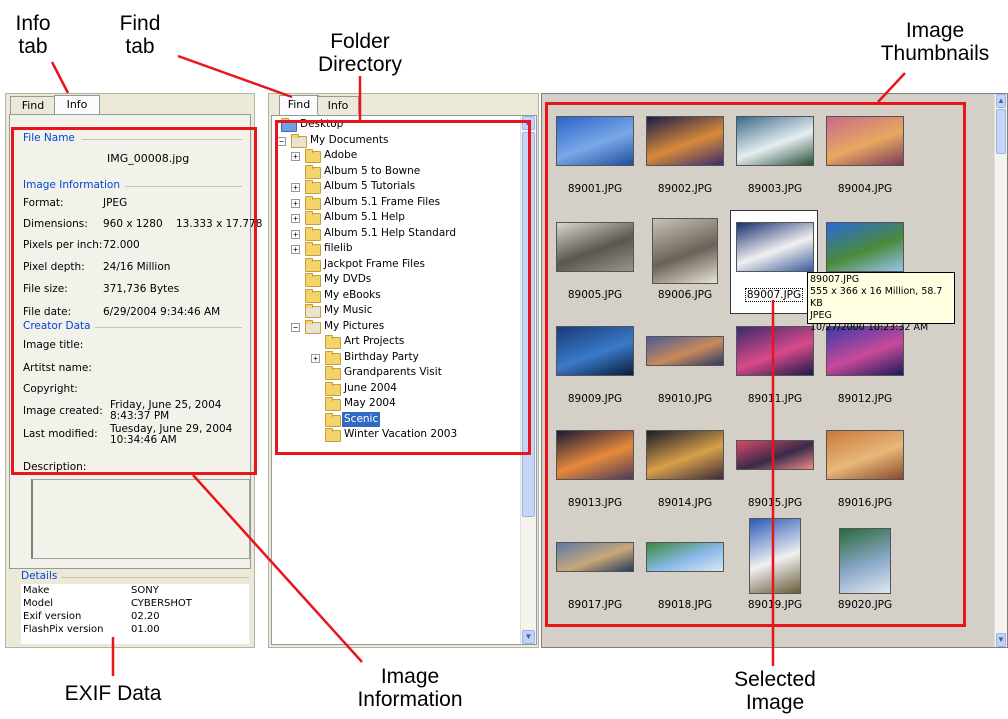 The image size is (1008, 719). I want to click on callout-line-info-tab, so click(60, 77).